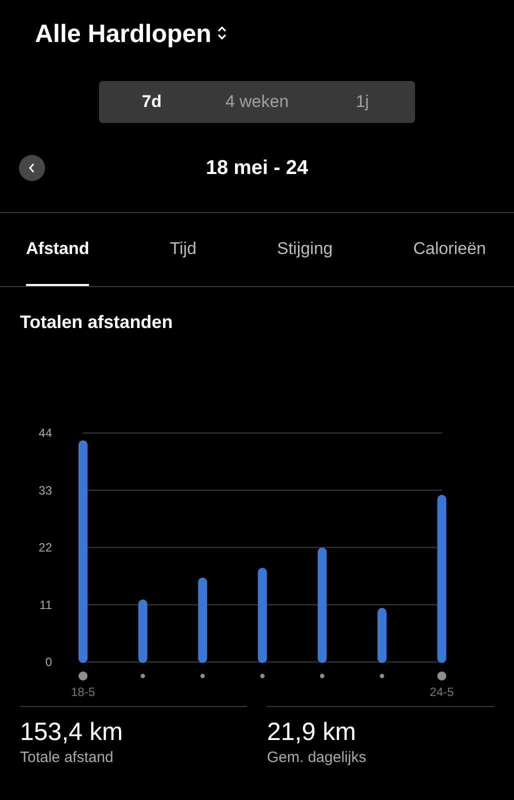  What do you see at coordinates (46, 605) in the screenshot?
I see `y-axis-label: 11` at bounding box center [46, 605].